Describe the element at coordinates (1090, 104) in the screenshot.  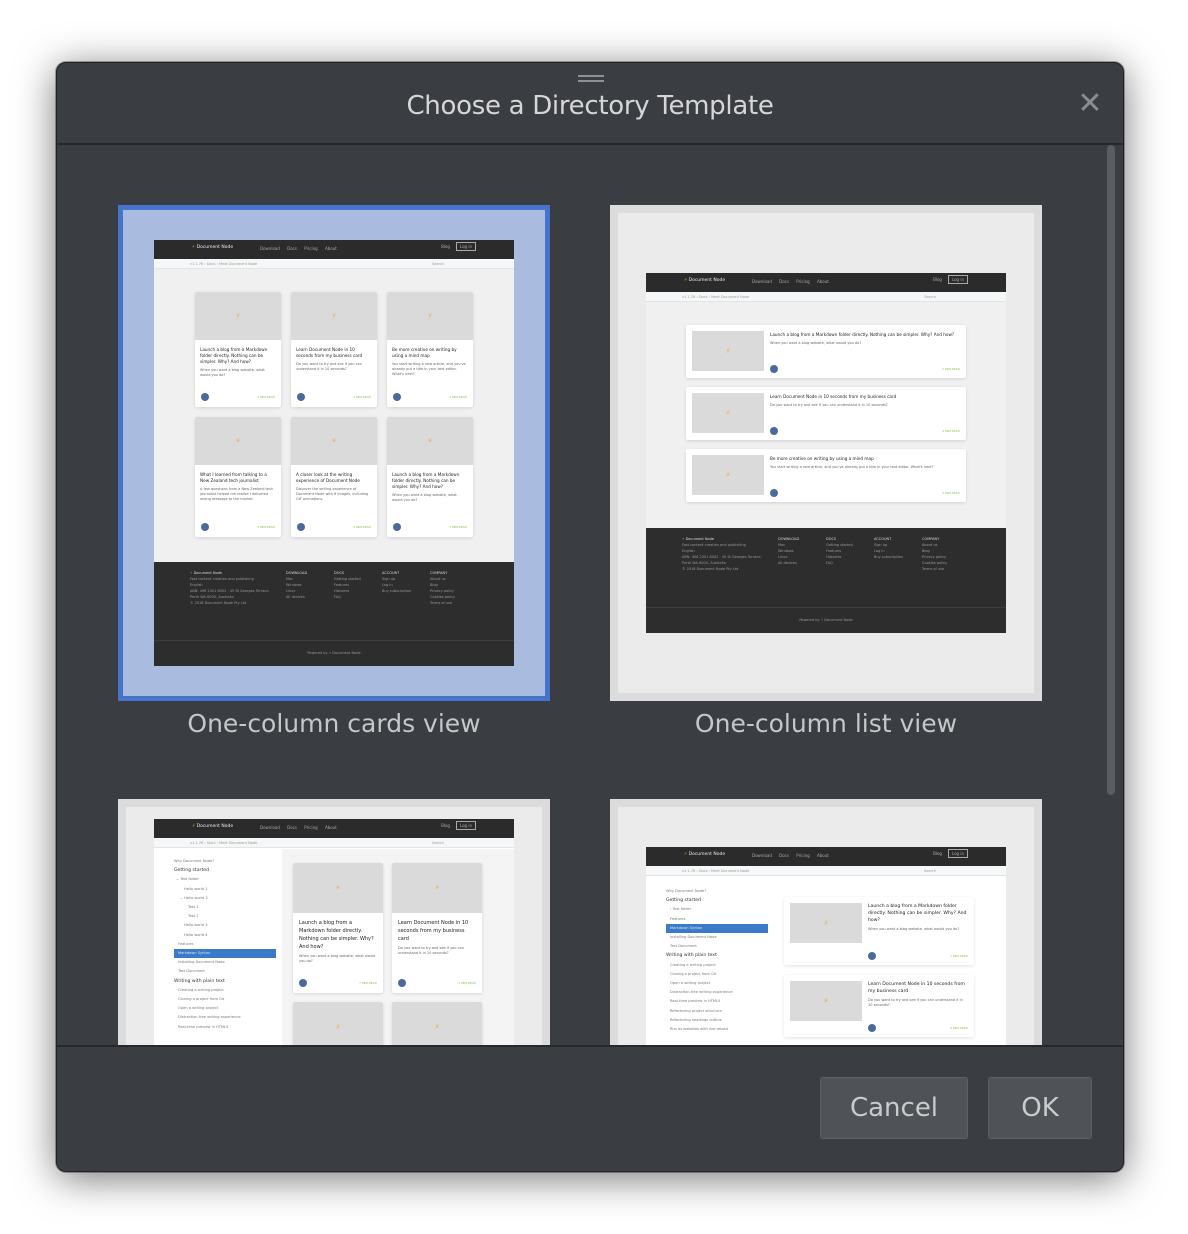
I see `close-icon: ✕` at that location.